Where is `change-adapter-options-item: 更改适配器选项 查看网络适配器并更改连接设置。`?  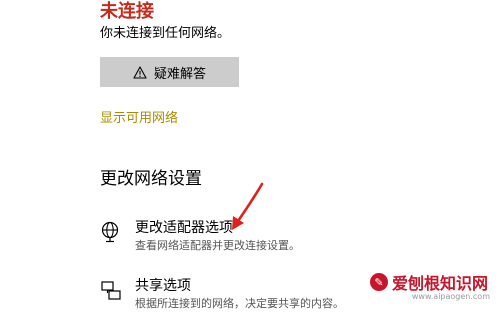 change-adapter-options-item: 更改适配器选项 查看网络适配器并更改连接设置。 is located at coordinates (265, 238).